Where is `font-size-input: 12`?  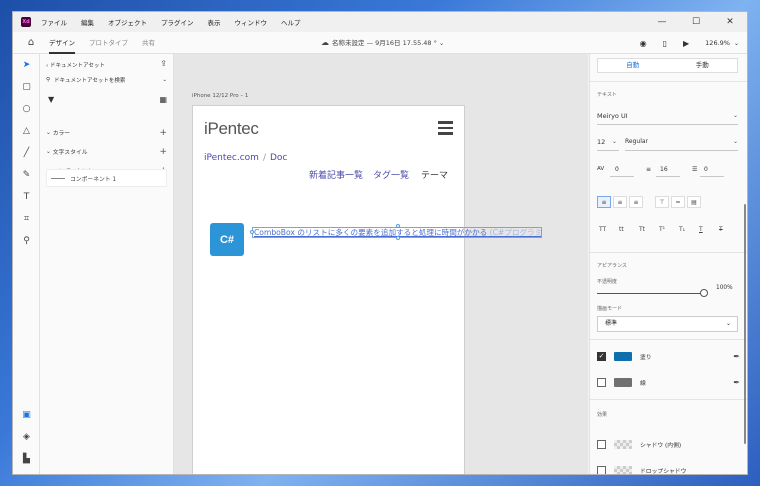 font-size-input: 12 is located at coordinates (601, 142).